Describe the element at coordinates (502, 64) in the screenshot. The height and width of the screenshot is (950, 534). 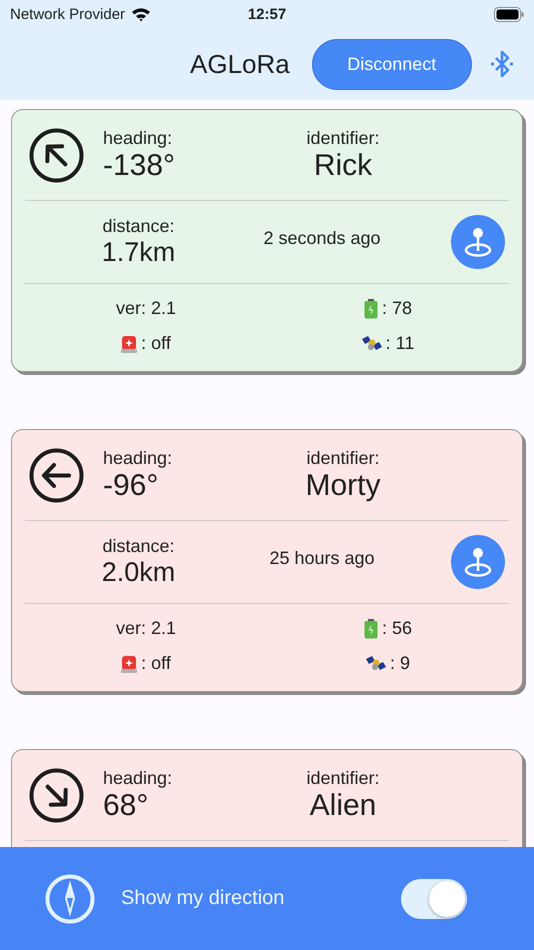
I see `bluetooth-icon` at that location.